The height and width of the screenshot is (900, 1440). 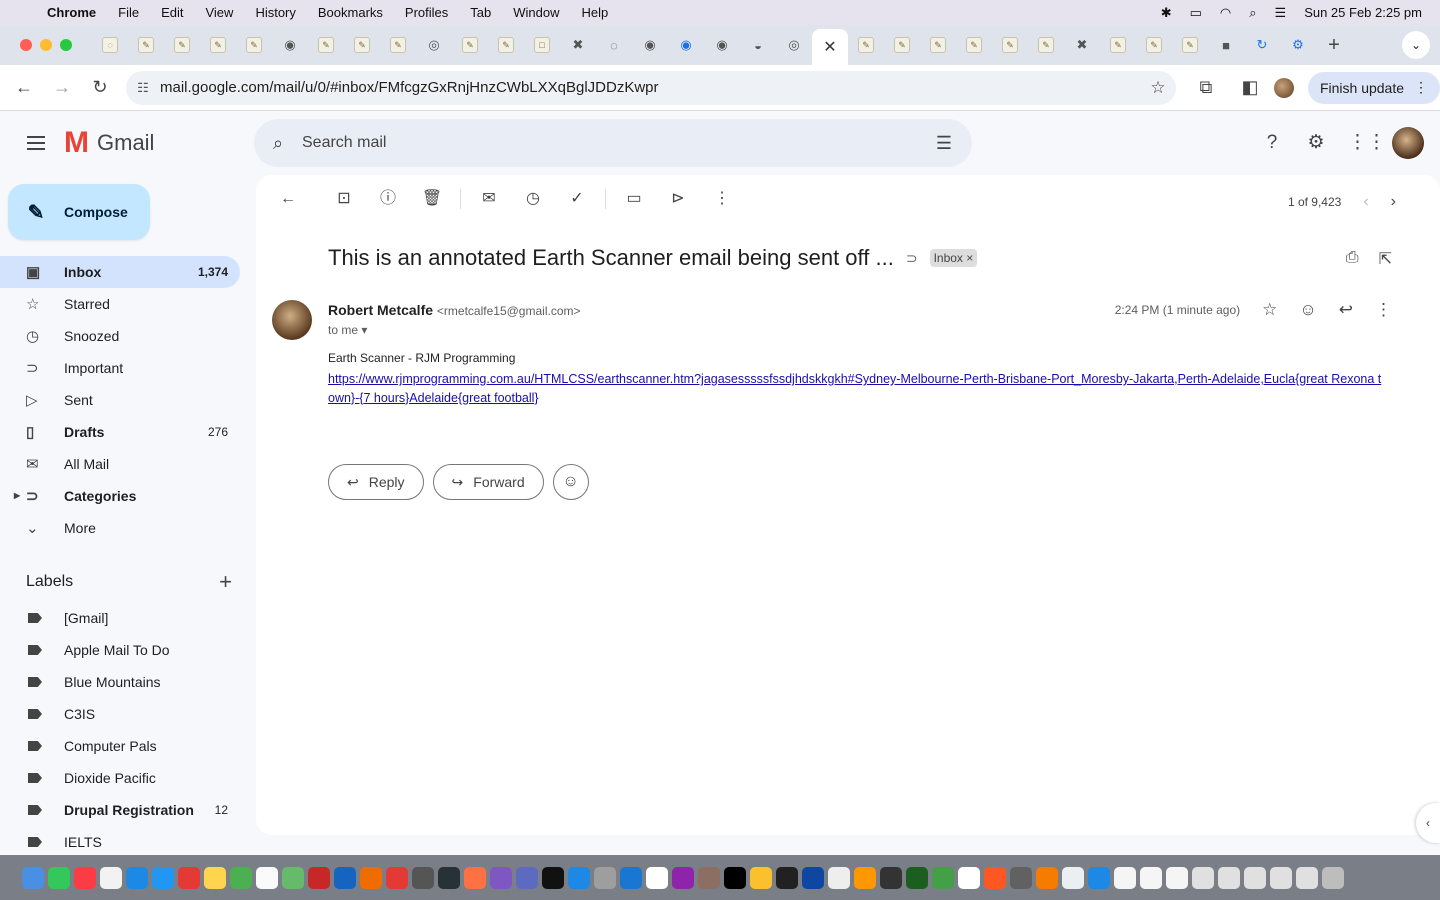 What do you see at coordinates (120, 272) in the screenshot?
I see `sidebar-item-inbox: ▣ Inbox 1,374` at bounding box center [120, 272].